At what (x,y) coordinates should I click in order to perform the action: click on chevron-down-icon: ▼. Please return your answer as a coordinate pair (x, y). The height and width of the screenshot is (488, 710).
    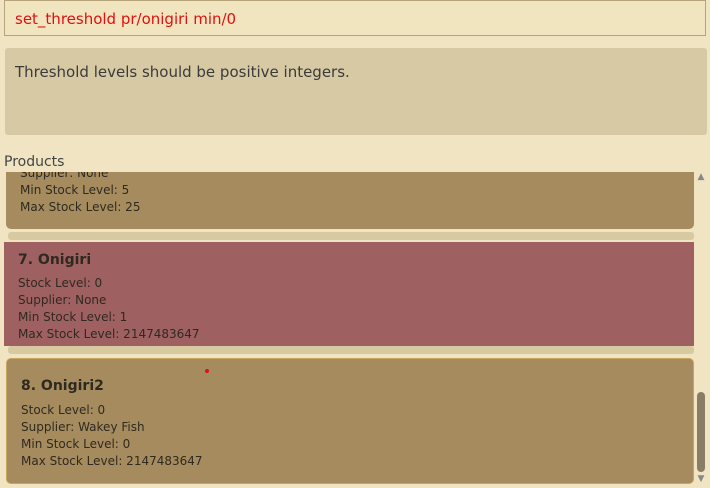
    Looking at the image, I should click on (701, 479).